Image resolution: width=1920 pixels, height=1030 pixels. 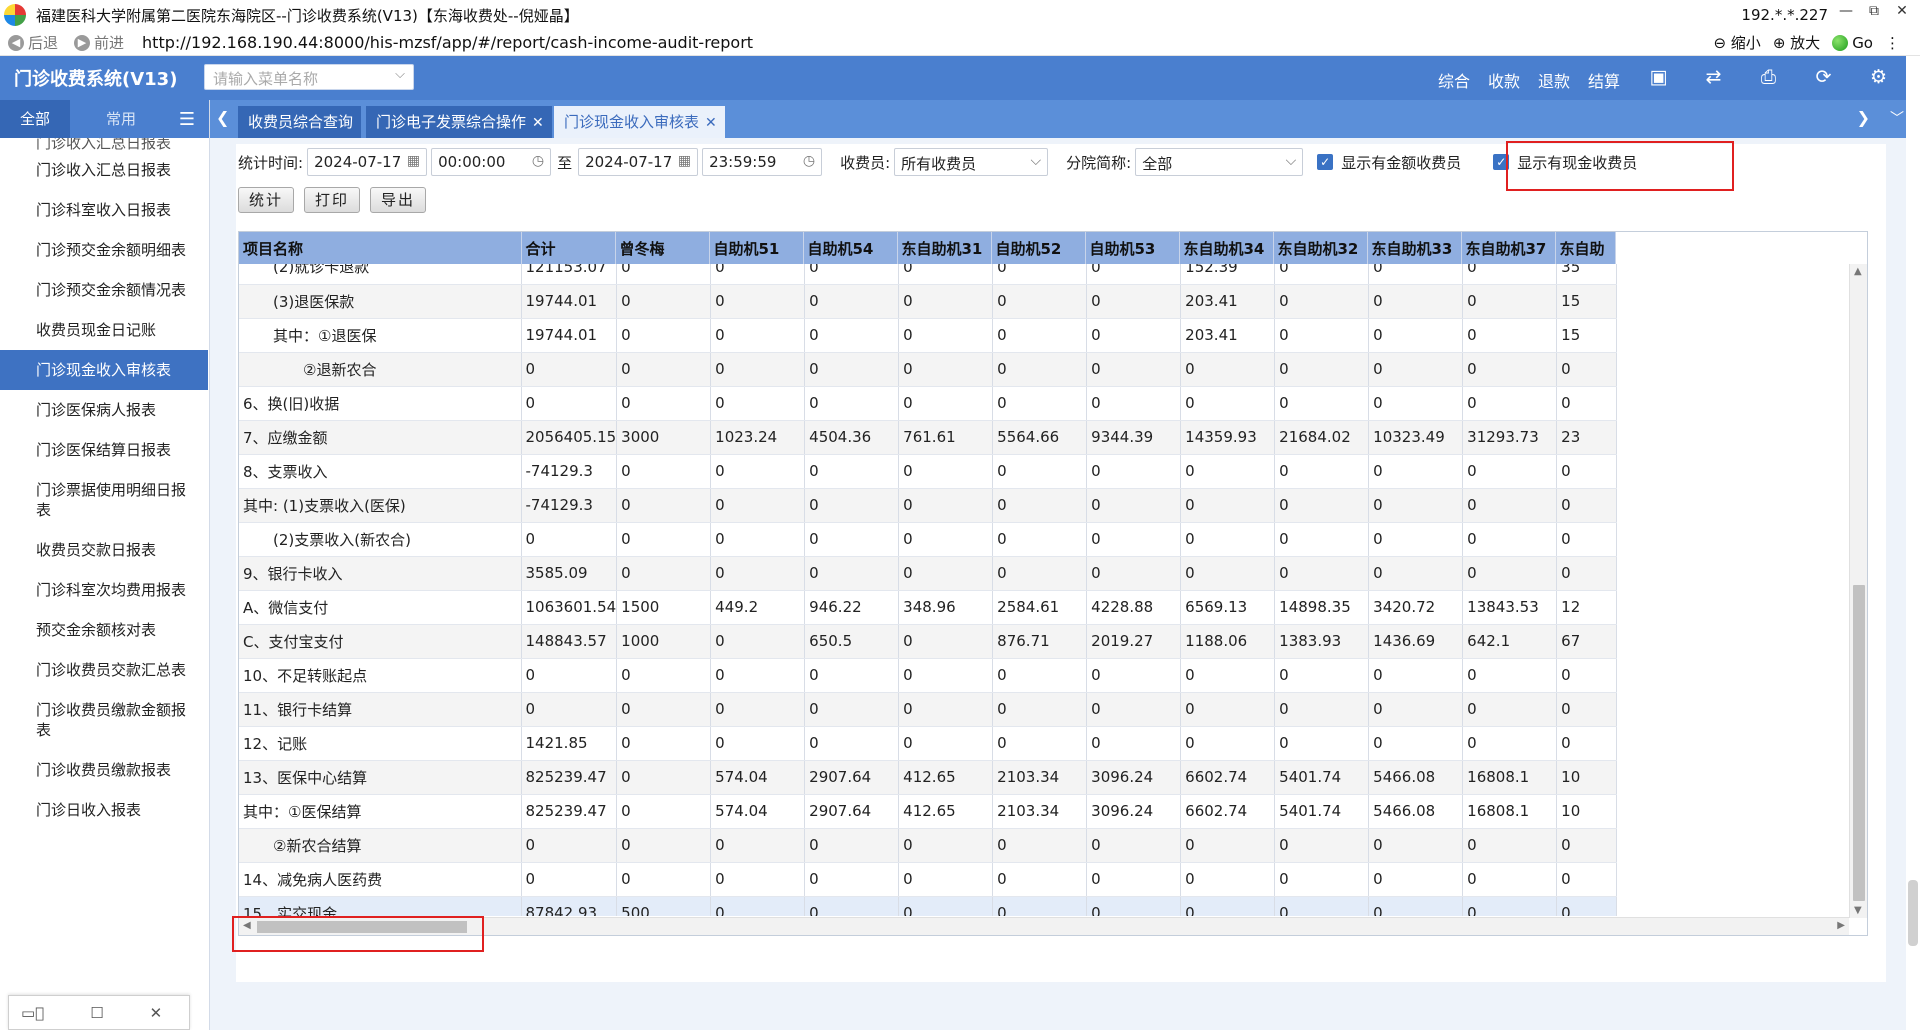 I want to click on table-row: 其中: (1)支票收入(医保) -74129.3 0 0 0 0 0 0 0 0 0 0 0, so click(x=928, y=505).